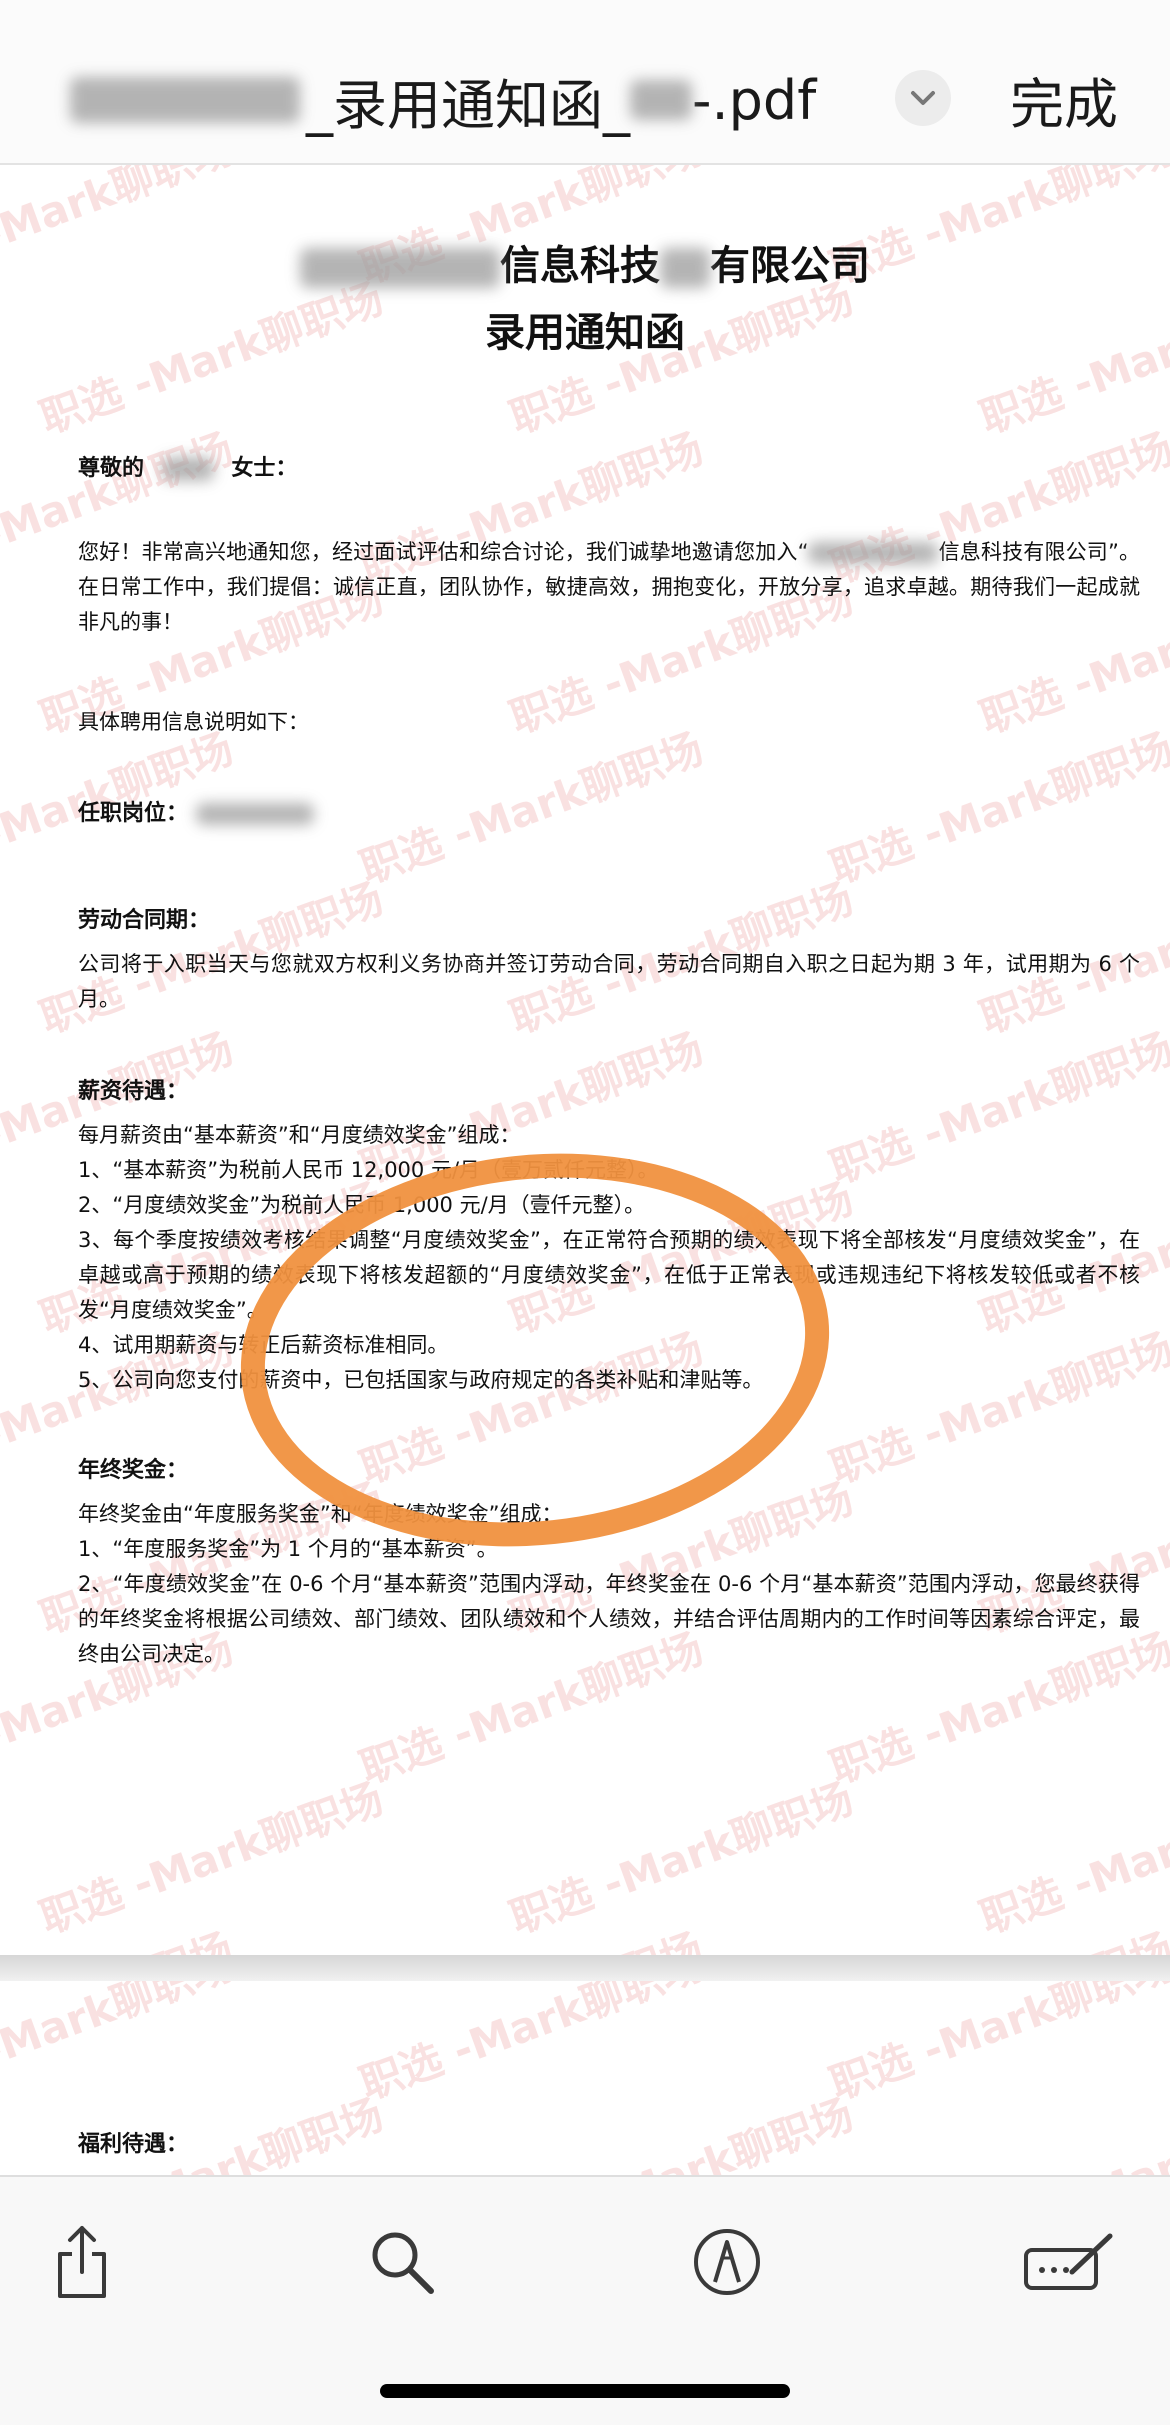 The width and height of the screenshot is (1170, 2425). Describe the element at coordinates (421, 1380) in the screenshot. I see `salary-line: 5、公司向您支付的薪资中，已包括国家与政府规定的各类补贴和津贴等。` at that location.